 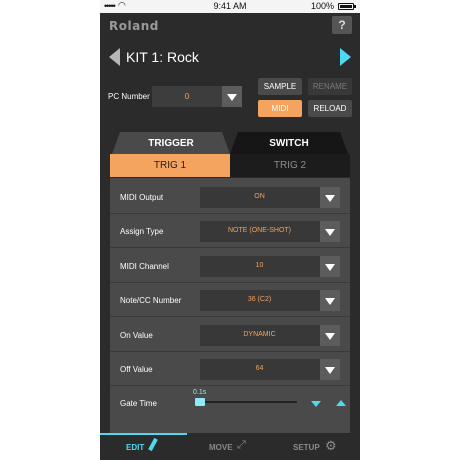 What do you see at coordinates (345, 57) in the screenshot?
I see `next-kit-icon` at bounding box center [345, 57].